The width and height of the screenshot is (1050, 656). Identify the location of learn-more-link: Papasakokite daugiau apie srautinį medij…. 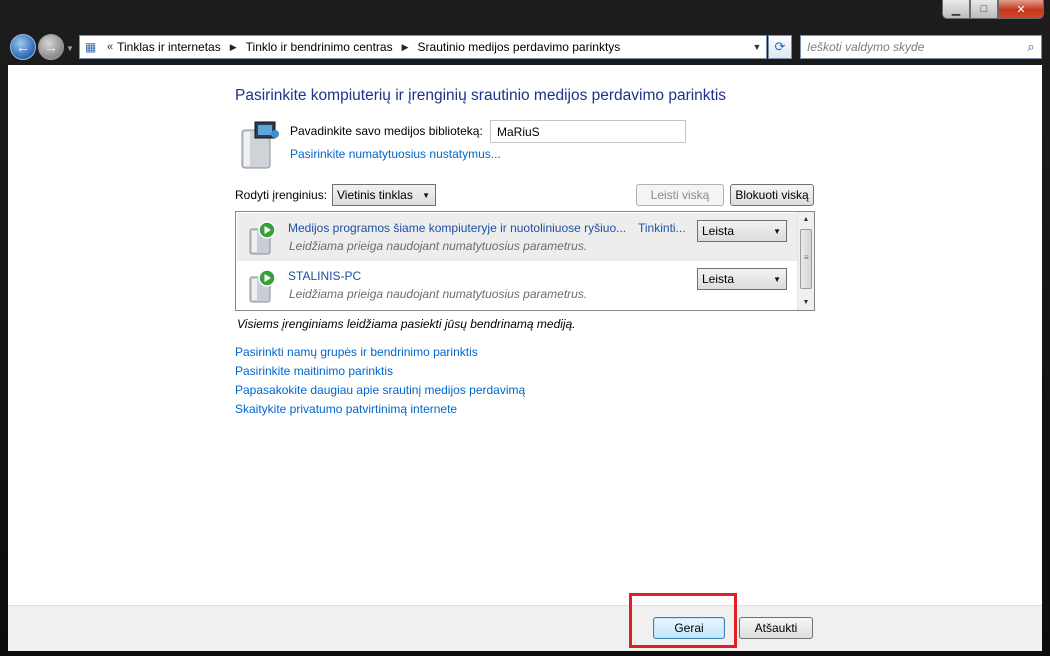
(380, 390).